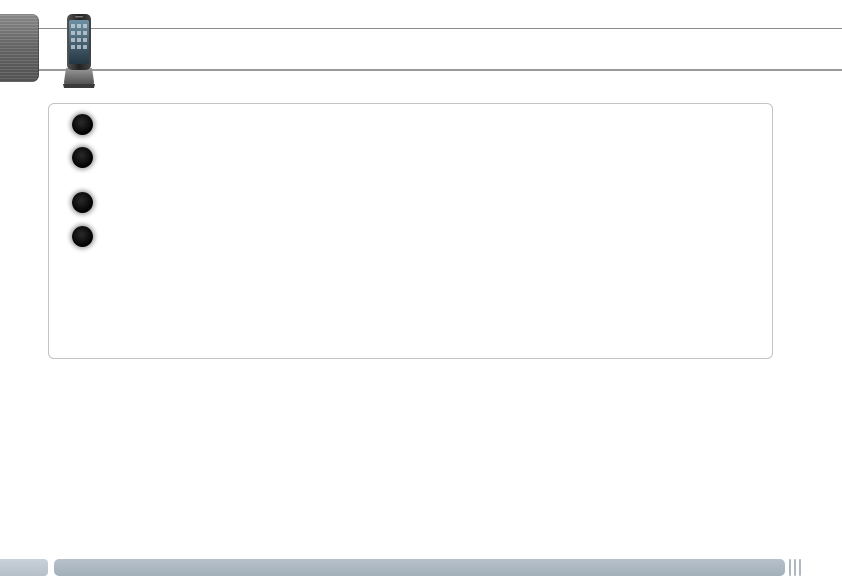 This screenshot has height=576, width=842. What do you see at coordinates (440, 28) in the screenshot?
I see `header-top-rule` at bounding box center [440, 28].